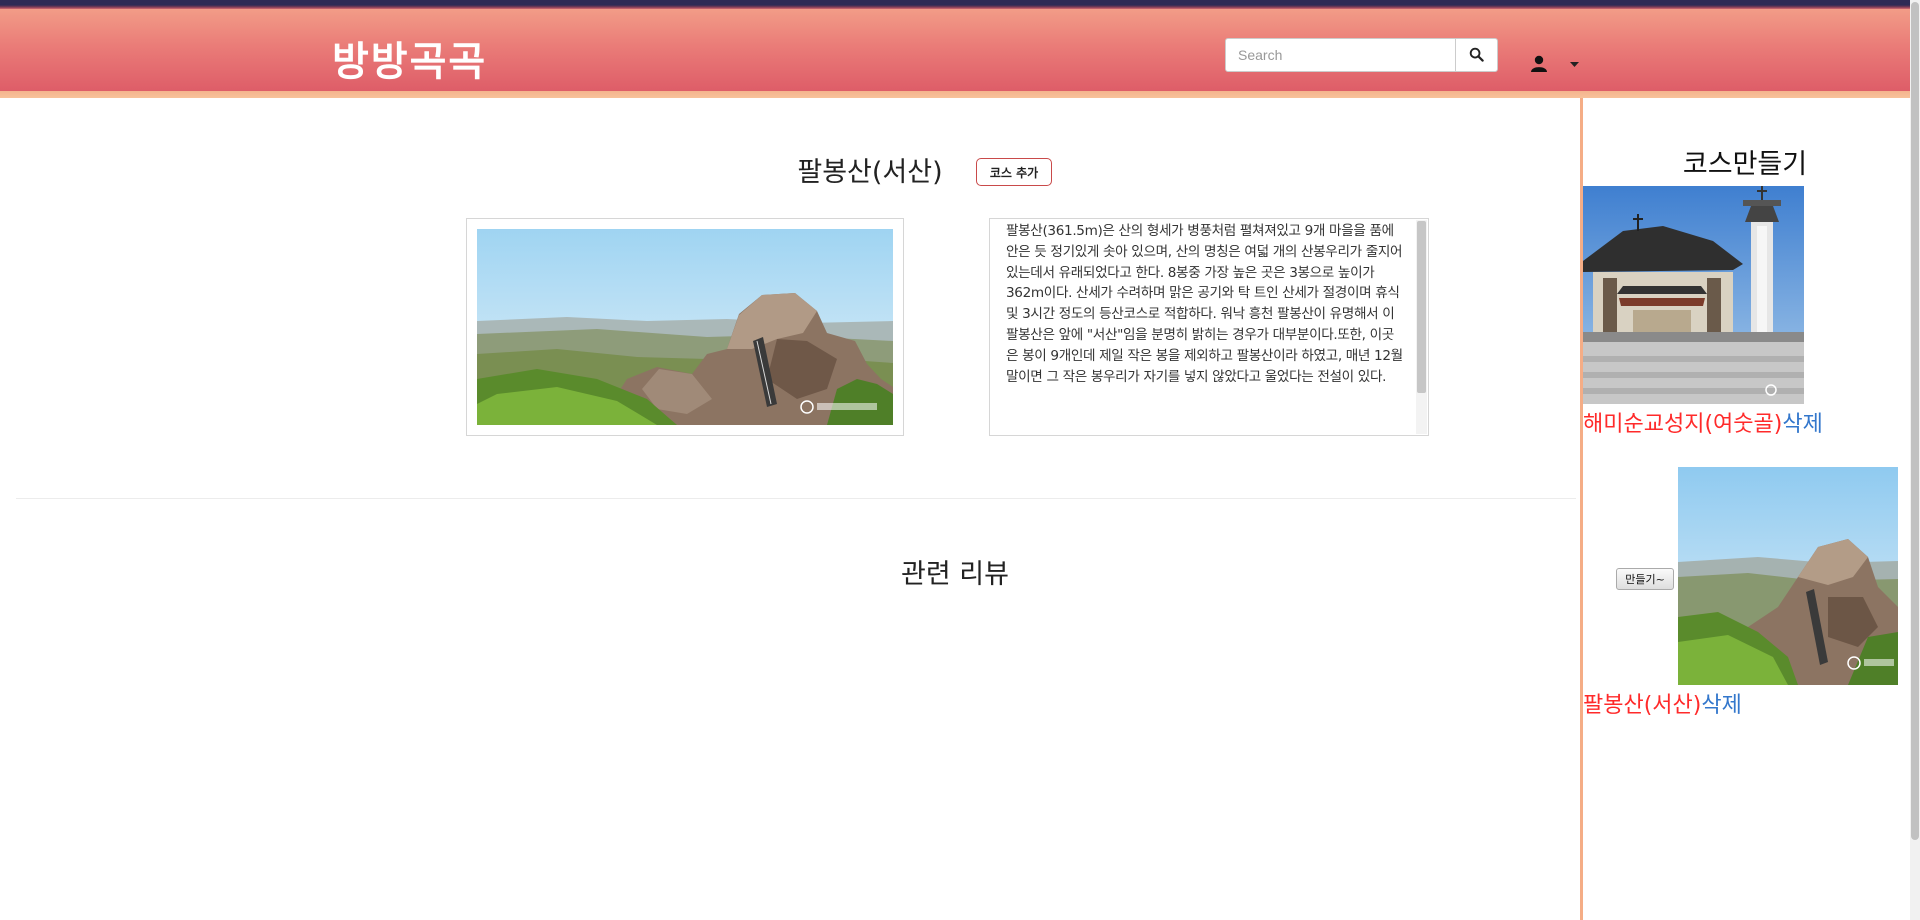 This screenshot has width=1920, height=920. What do you see at coordinates (1421, 307) in the screenshot?
I see `description-scroll-thumb` at bounding box center [1421, 307].